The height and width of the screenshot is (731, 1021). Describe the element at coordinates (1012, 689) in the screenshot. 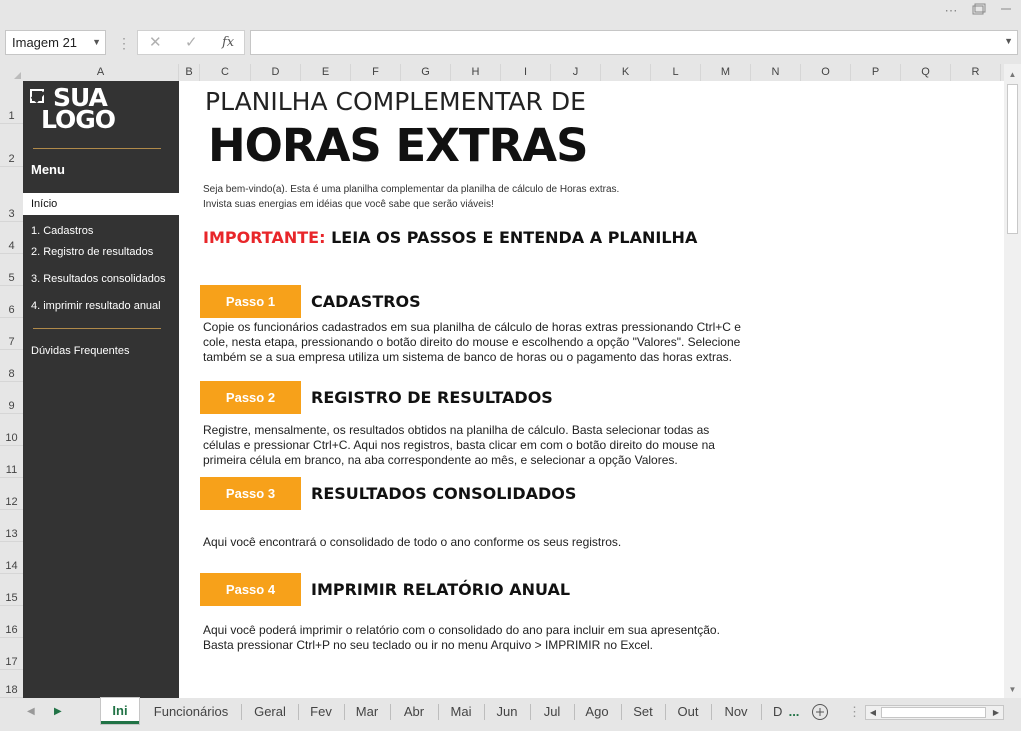

I see `scroll-down-icon: ▼` at that location.